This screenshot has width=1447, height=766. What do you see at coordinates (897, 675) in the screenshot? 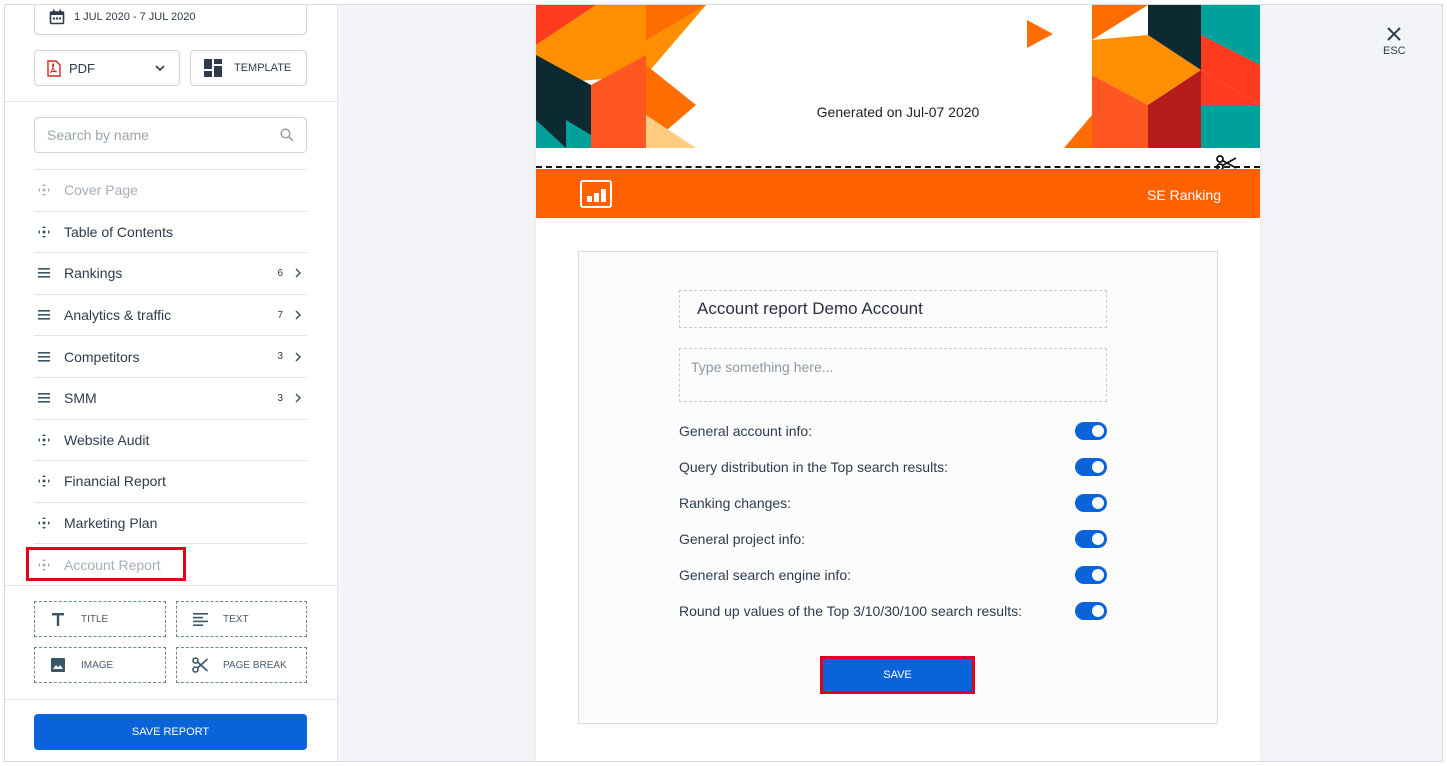
I see `save-button: SAVE` at bounding box center [897, 675].